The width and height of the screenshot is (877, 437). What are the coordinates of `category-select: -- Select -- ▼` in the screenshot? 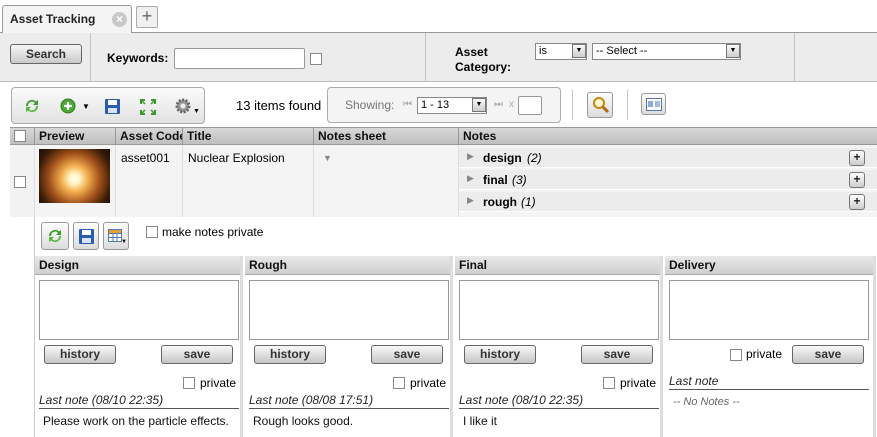 It's located at (666, 51).